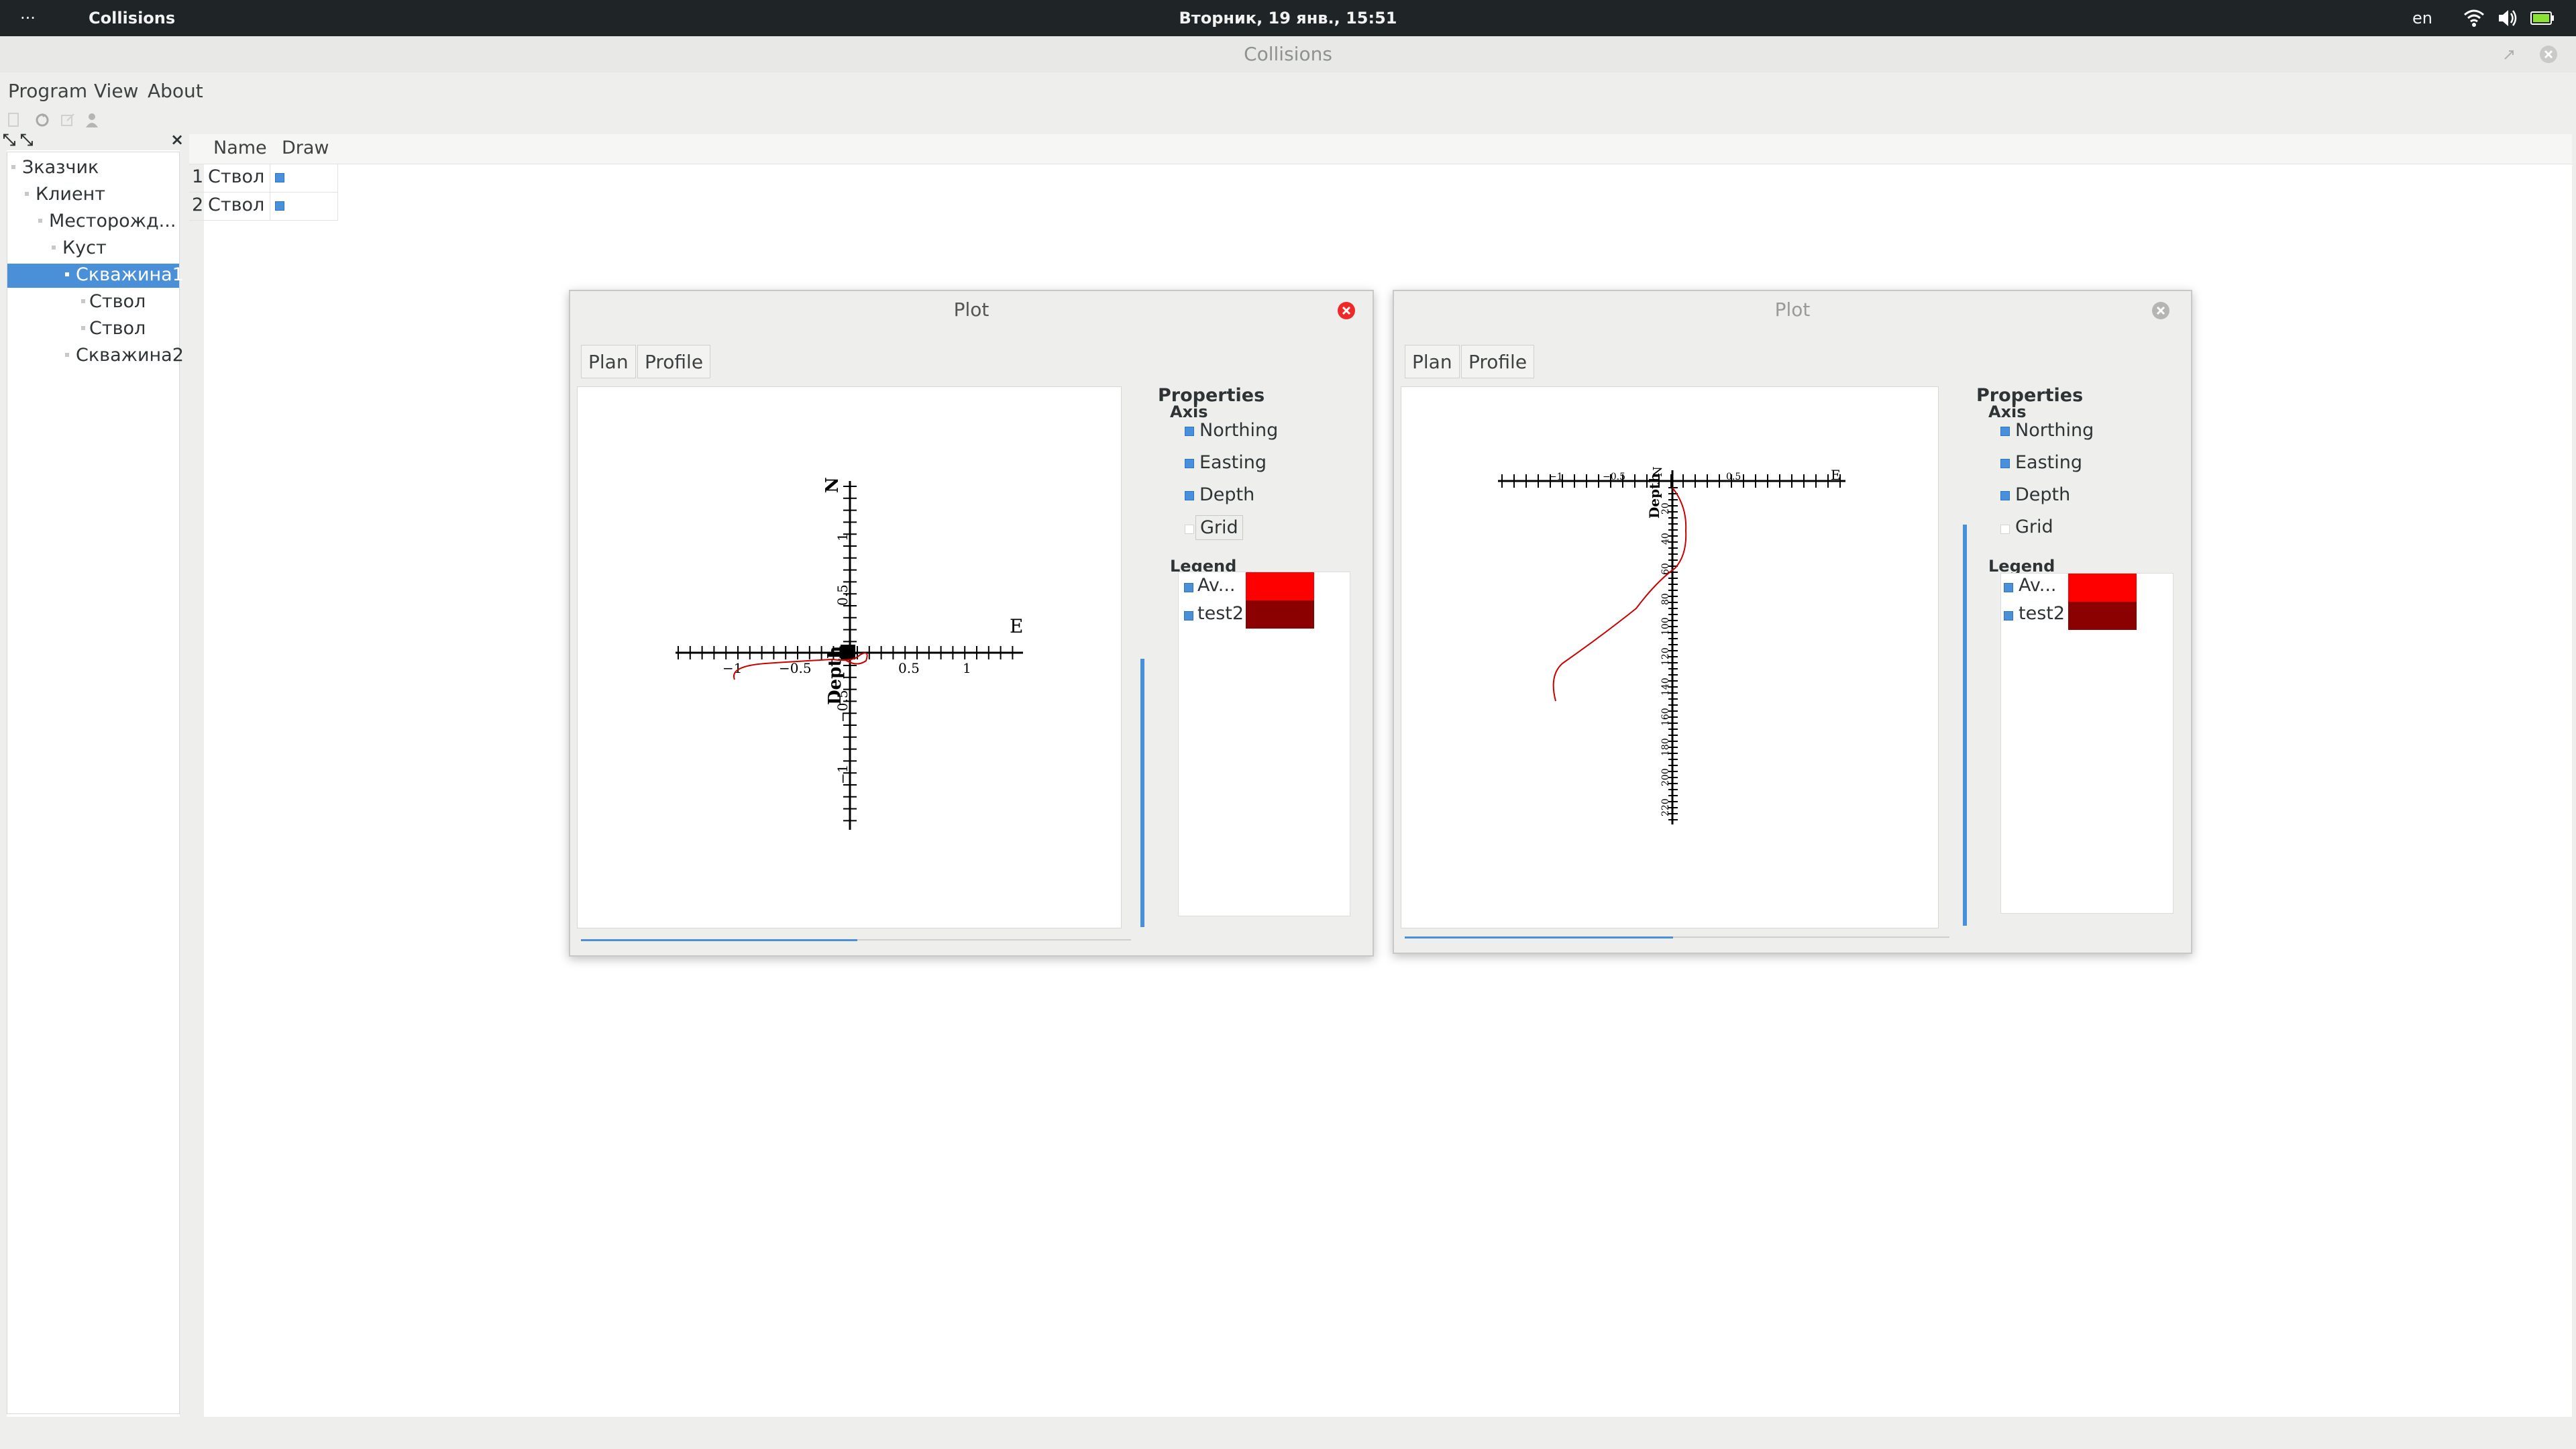 The image size is (2576, 1449). I want to click on row-name: Ствол, so click(236, 176).